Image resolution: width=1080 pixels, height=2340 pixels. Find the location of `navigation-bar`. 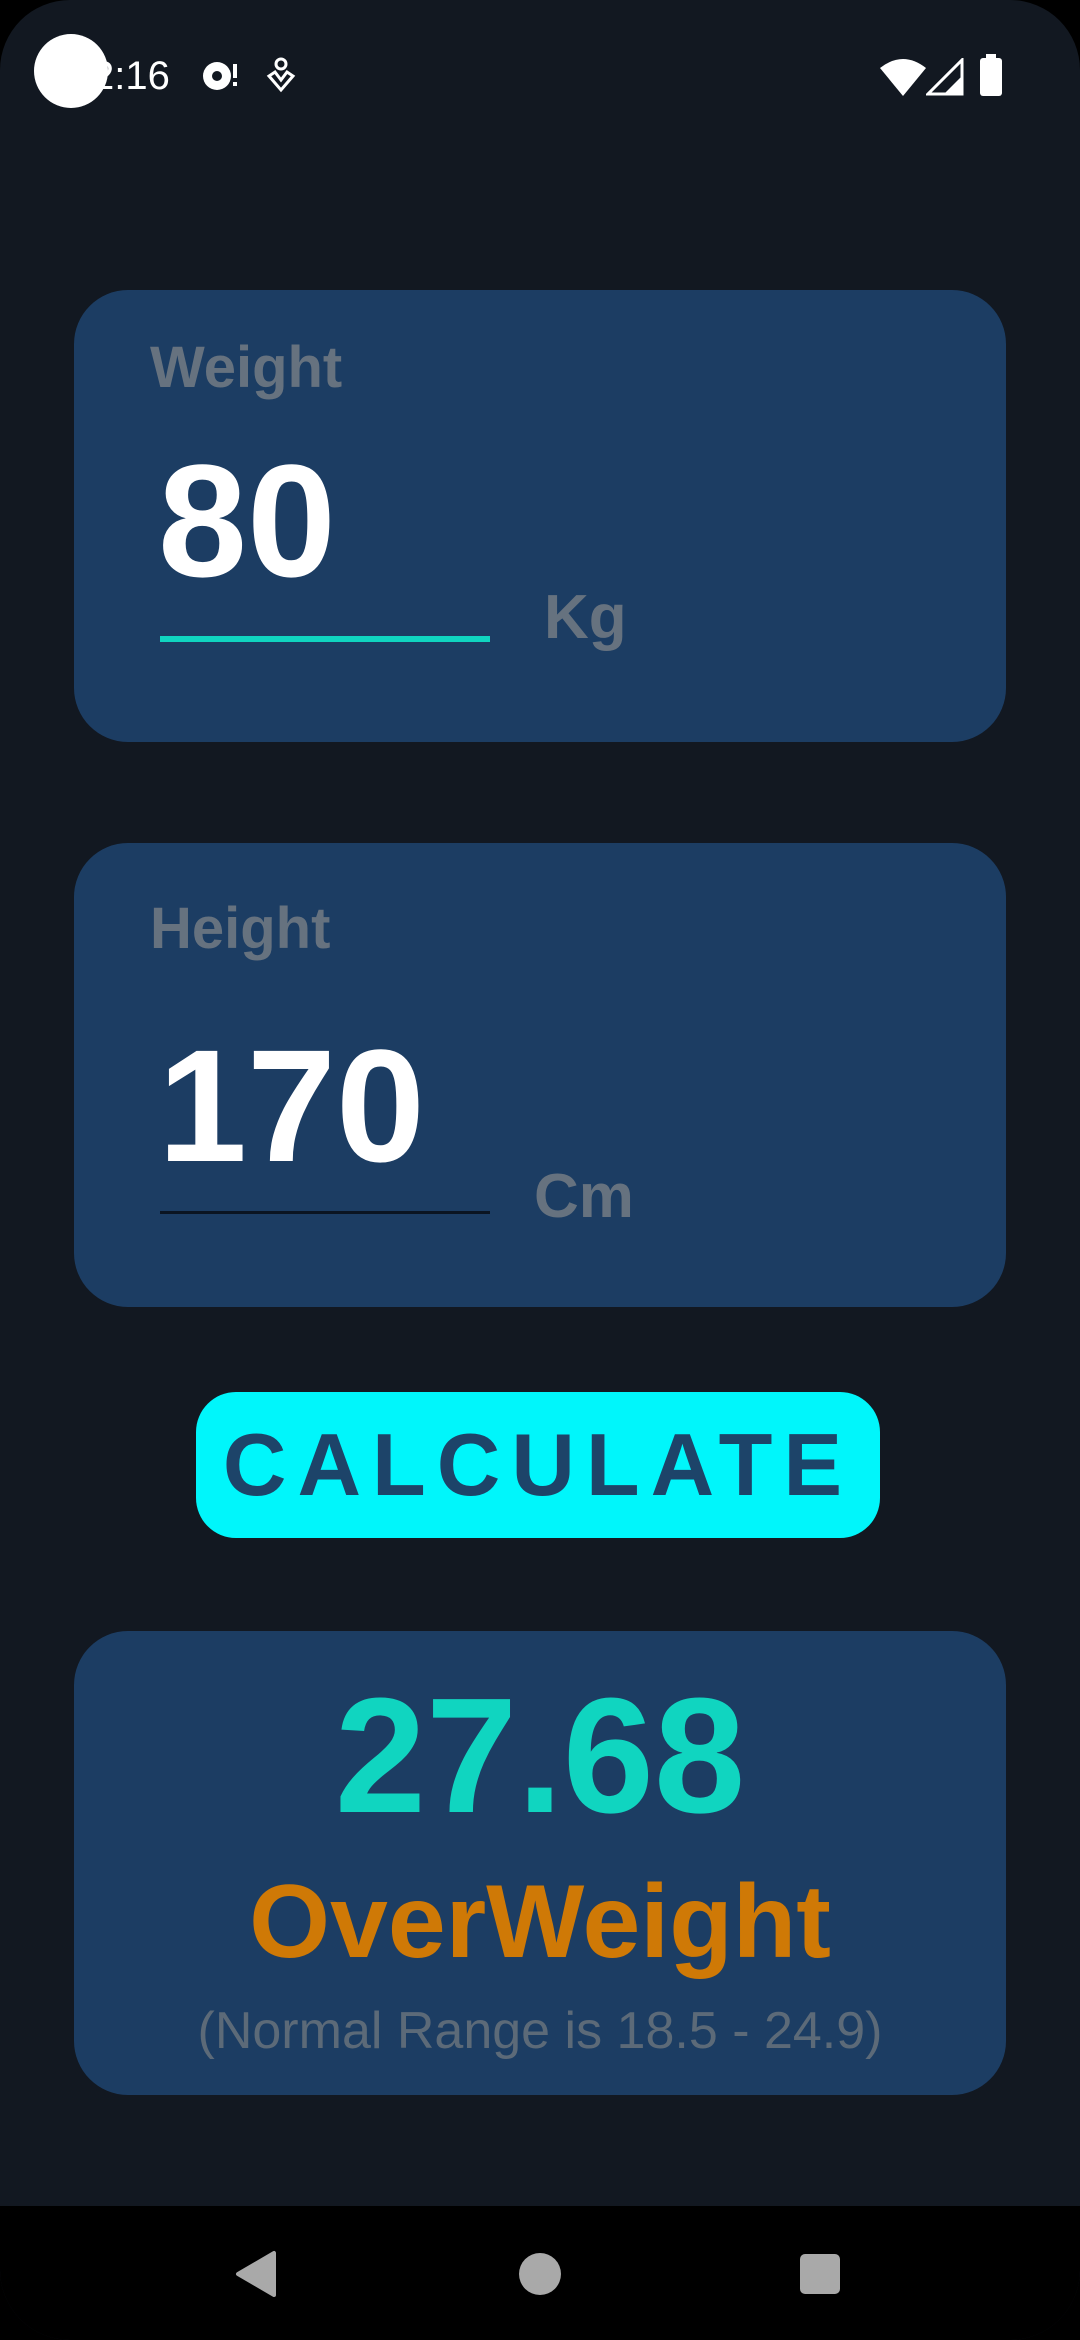

navigation-bar is located at coordinates (540, 2273).